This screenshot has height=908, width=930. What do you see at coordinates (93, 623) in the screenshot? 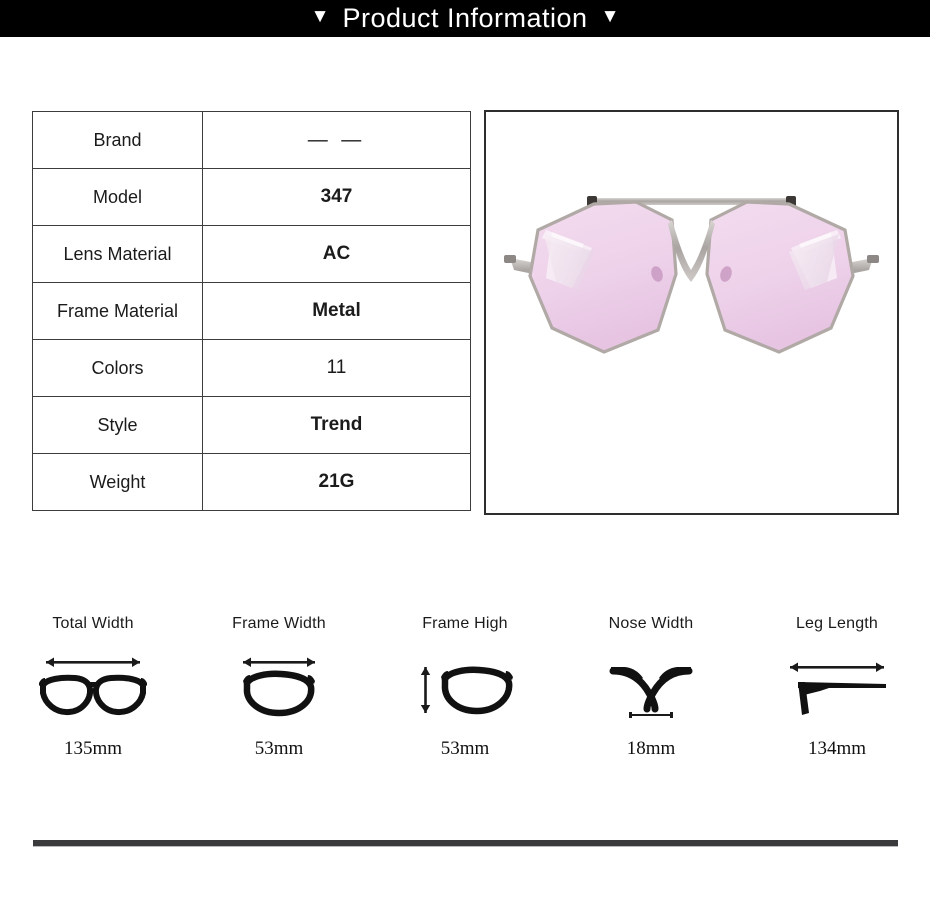
I see `measurement-label: Total Width` at bounding box center [93, 623].